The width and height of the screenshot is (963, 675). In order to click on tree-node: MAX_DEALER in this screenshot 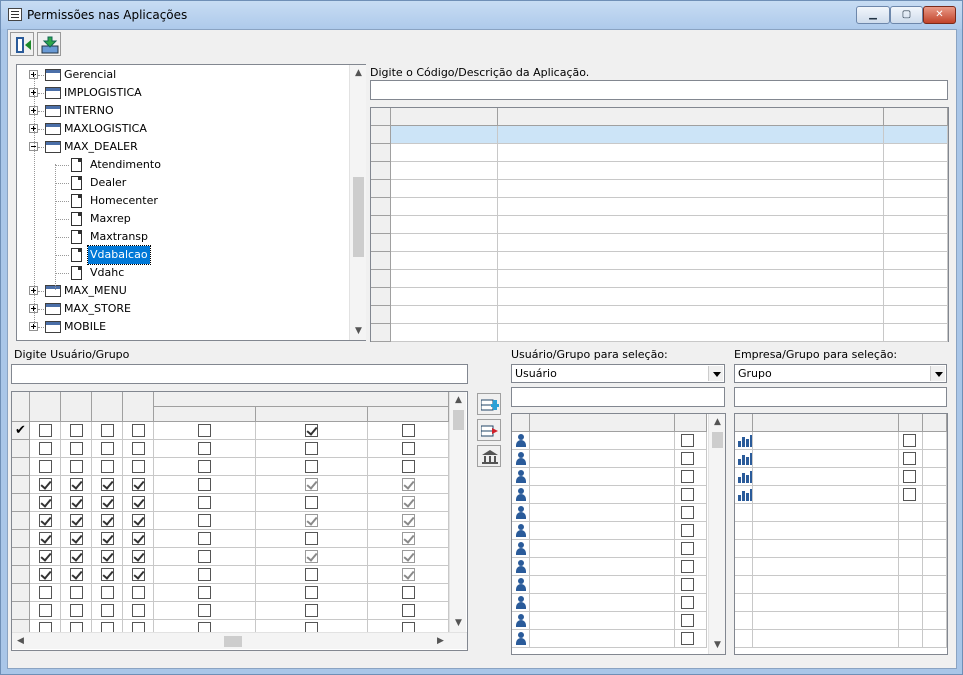, I will do `click(182, 147)`.